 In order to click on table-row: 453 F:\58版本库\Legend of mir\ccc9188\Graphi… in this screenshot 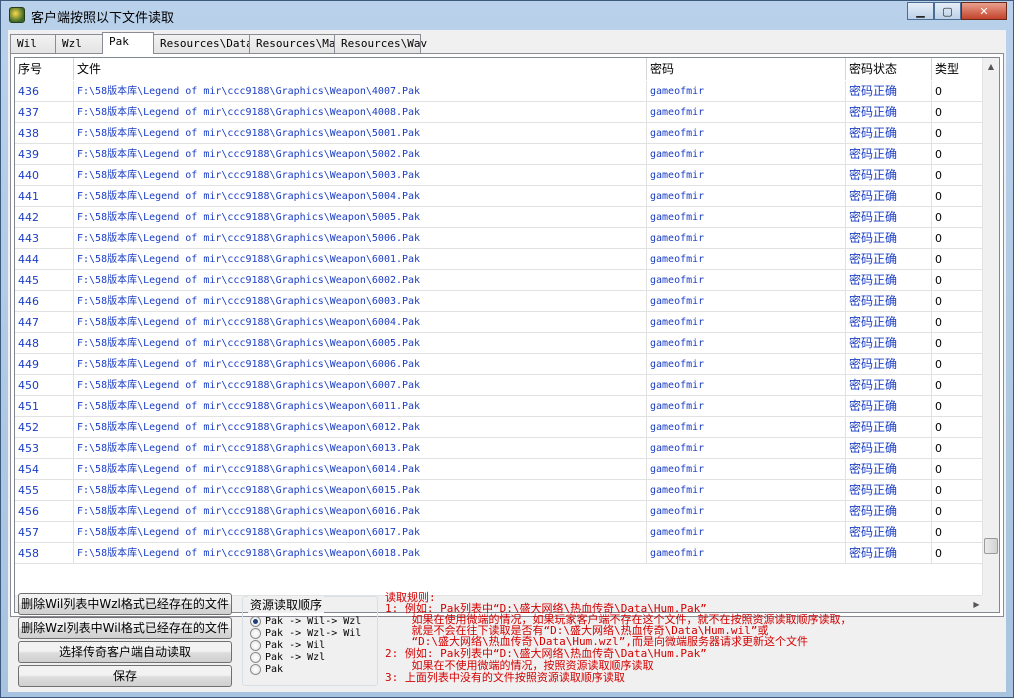, I will do `click(500, 448)`.